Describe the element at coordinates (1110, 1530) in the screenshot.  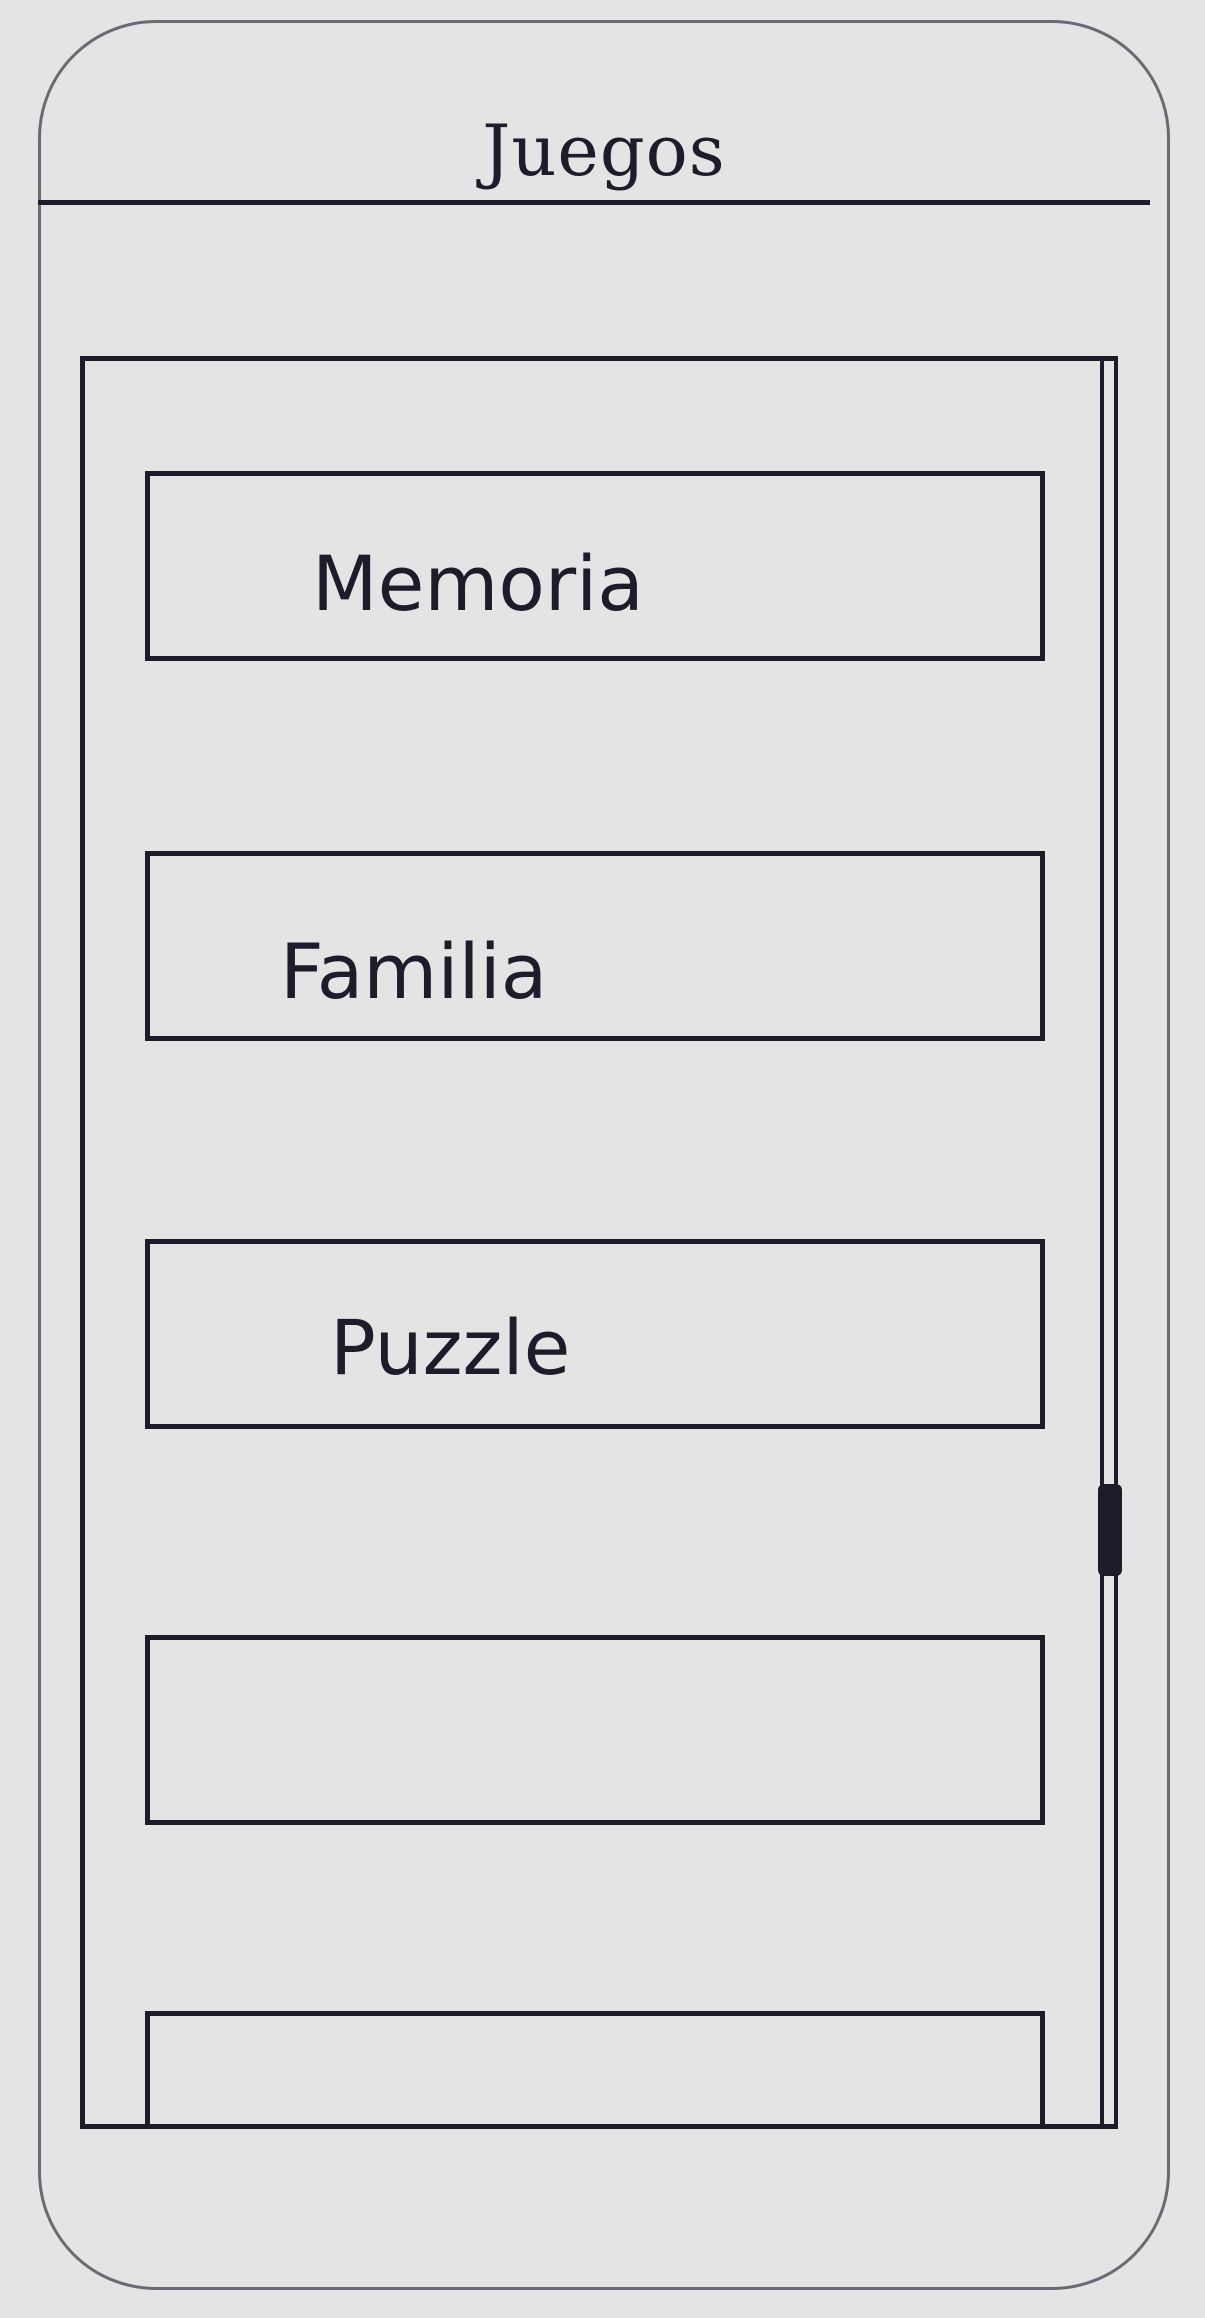
I see `scrollbar-thumb` at that location.